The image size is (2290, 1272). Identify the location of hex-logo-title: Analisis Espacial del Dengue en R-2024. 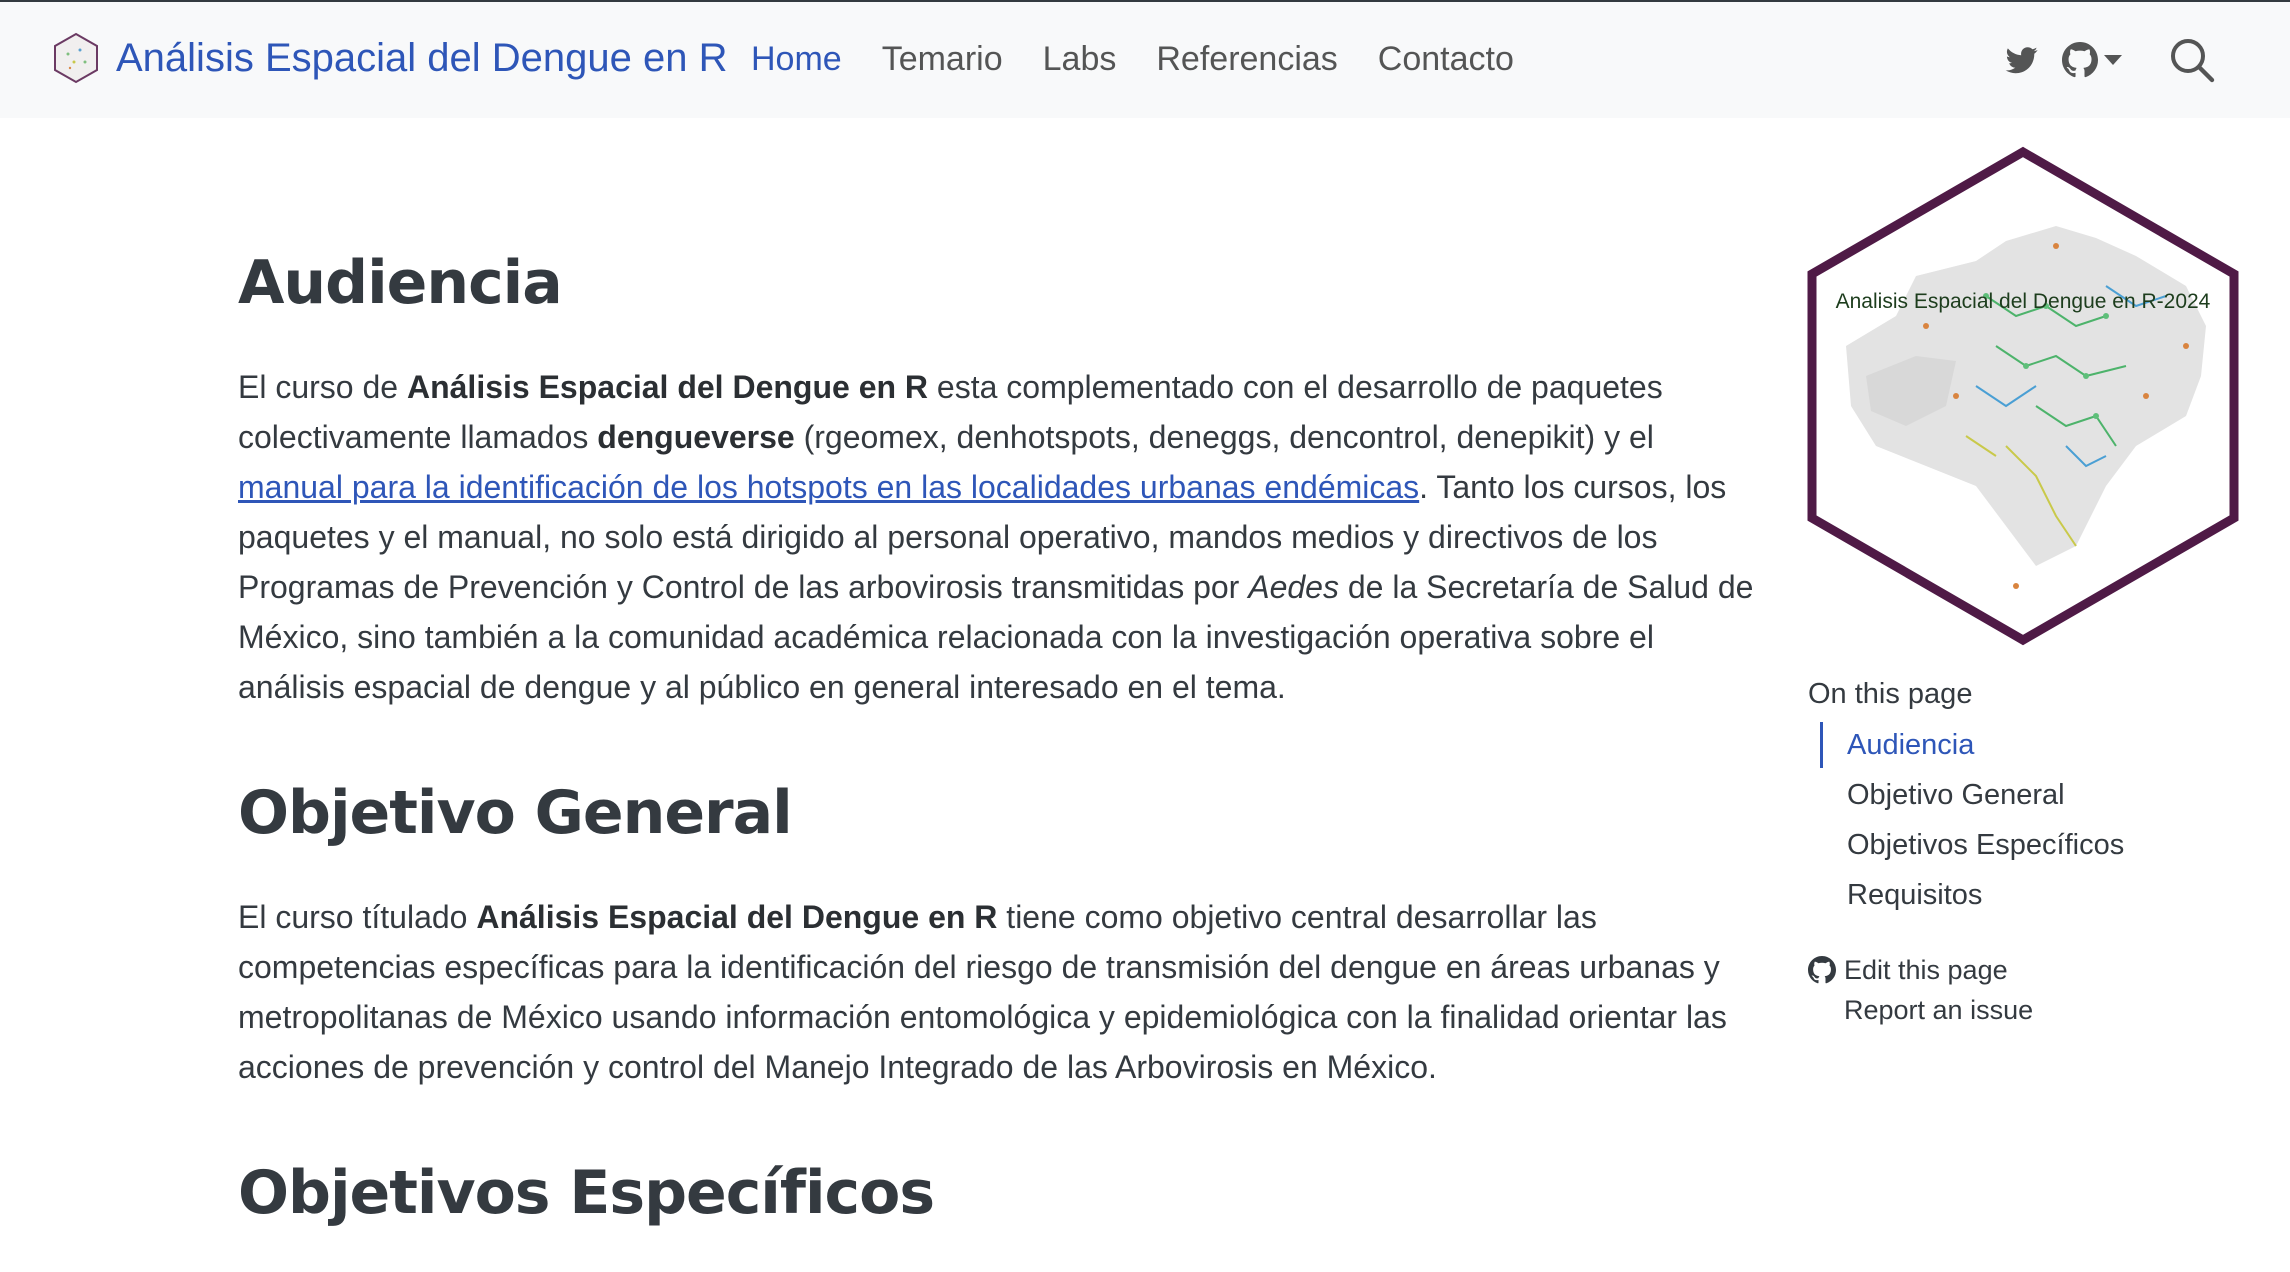
(2023, 301).